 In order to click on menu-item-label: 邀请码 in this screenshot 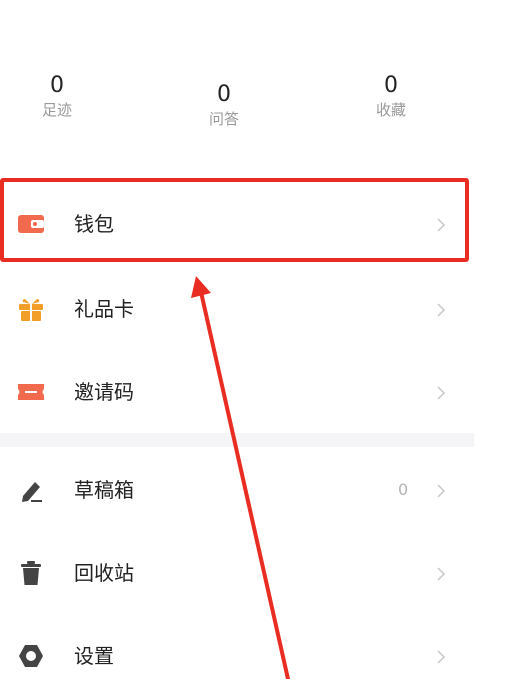, I will do `click(104, 392)`.